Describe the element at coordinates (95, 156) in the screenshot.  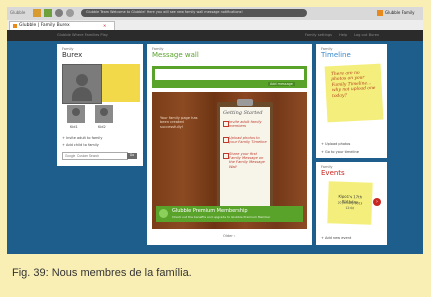
I see `search-input` at that location.